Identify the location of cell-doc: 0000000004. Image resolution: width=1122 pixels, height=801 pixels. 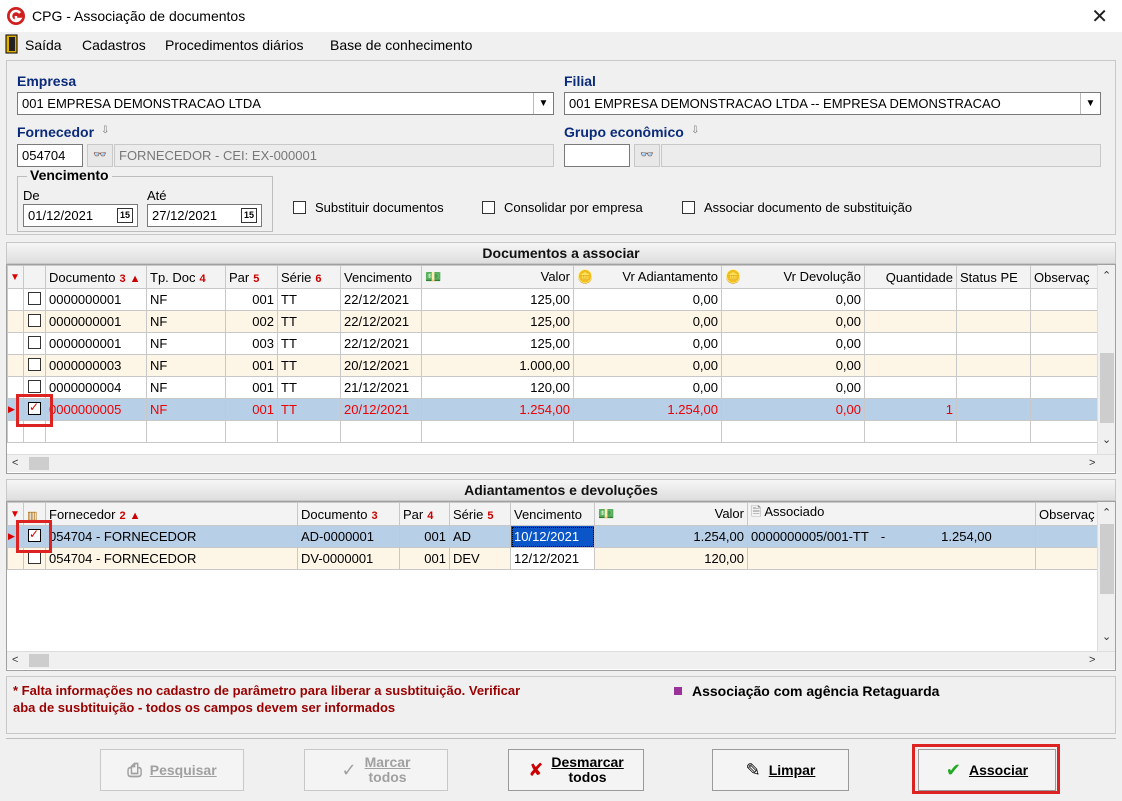
(96, 387).